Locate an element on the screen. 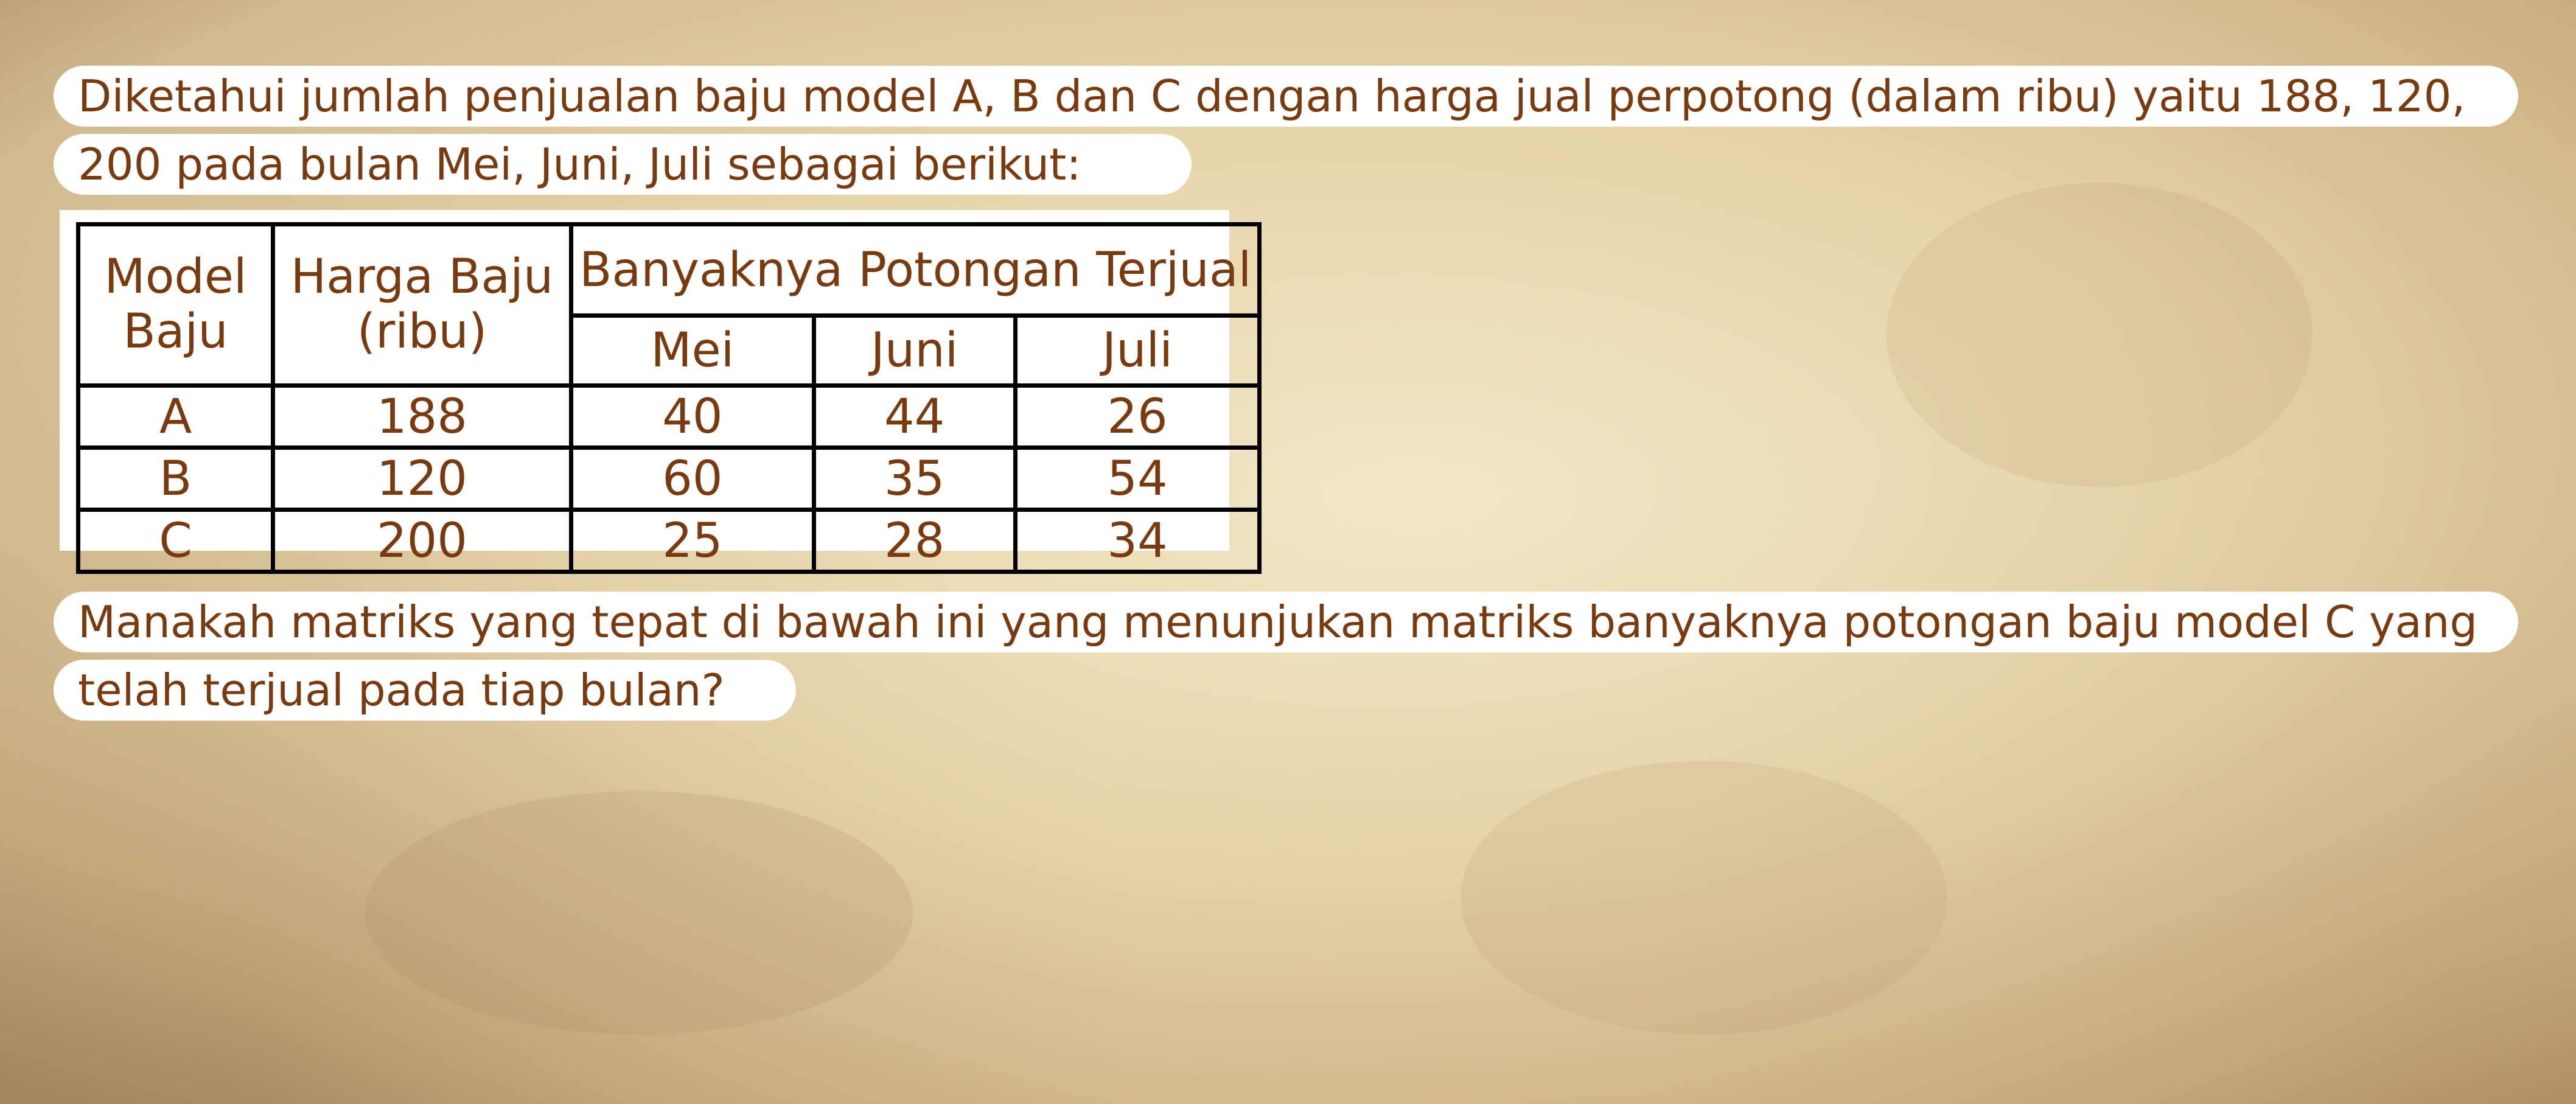 This screenshot has width=2576, height=1104. header-month-mei: Mei is located at coordinates (692, 351).